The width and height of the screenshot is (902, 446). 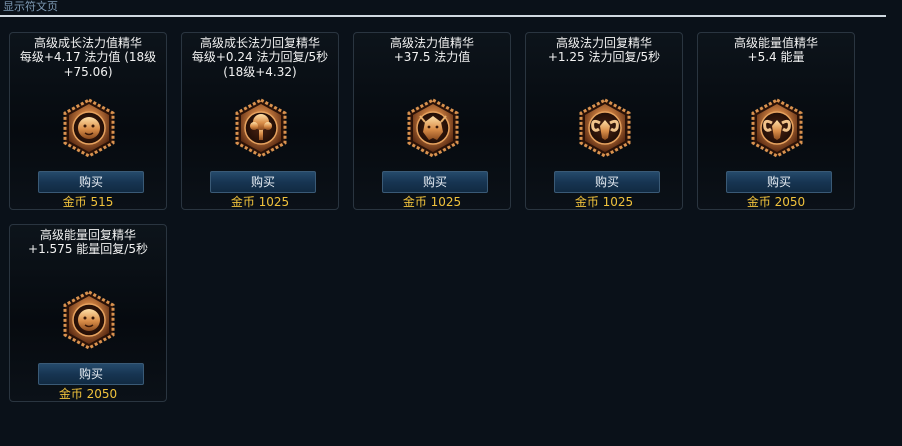 I want to click on rune-description: +1.575 能量回复/5秒, so click(x=88, y=249).